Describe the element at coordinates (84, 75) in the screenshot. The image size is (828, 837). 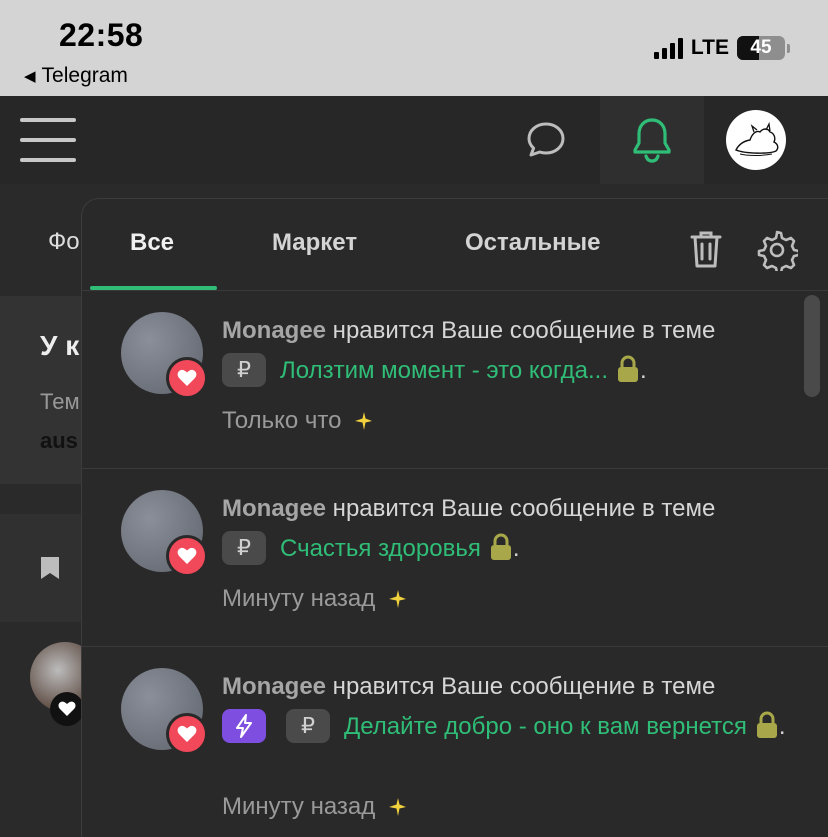
I see `back-label: Telegram` at that location.